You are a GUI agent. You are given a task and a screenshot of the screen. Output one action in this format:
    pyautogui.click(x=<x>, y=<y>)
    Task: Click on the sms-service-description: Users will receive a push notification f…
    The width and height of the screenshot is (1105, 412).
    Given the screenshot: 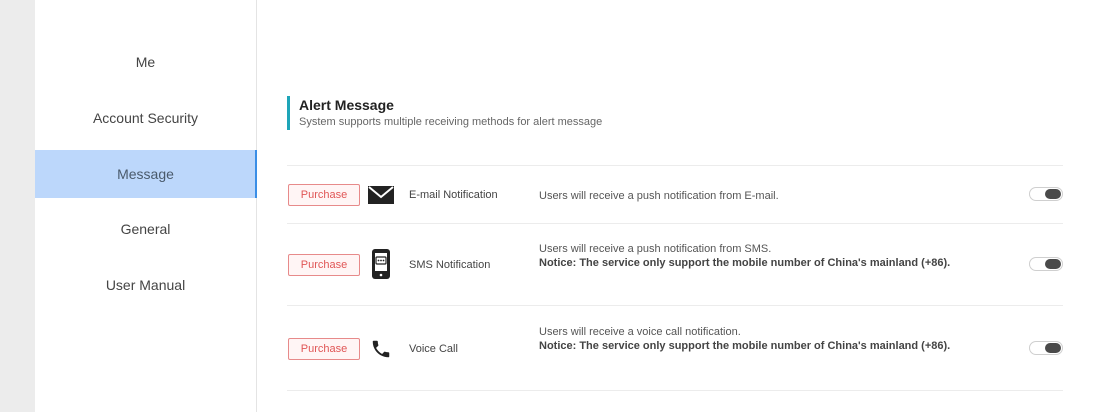 What is the action you would take?
    pyautogui.click(x=769, y=256)
    